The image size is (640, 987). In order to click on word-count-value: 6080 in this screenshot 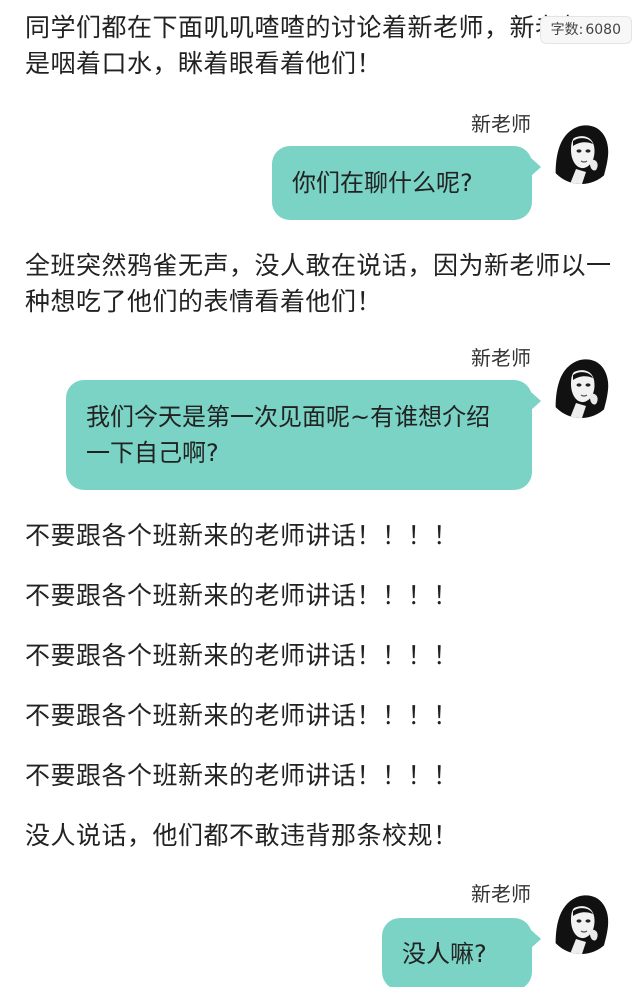, I will do `click(603, 30)`.